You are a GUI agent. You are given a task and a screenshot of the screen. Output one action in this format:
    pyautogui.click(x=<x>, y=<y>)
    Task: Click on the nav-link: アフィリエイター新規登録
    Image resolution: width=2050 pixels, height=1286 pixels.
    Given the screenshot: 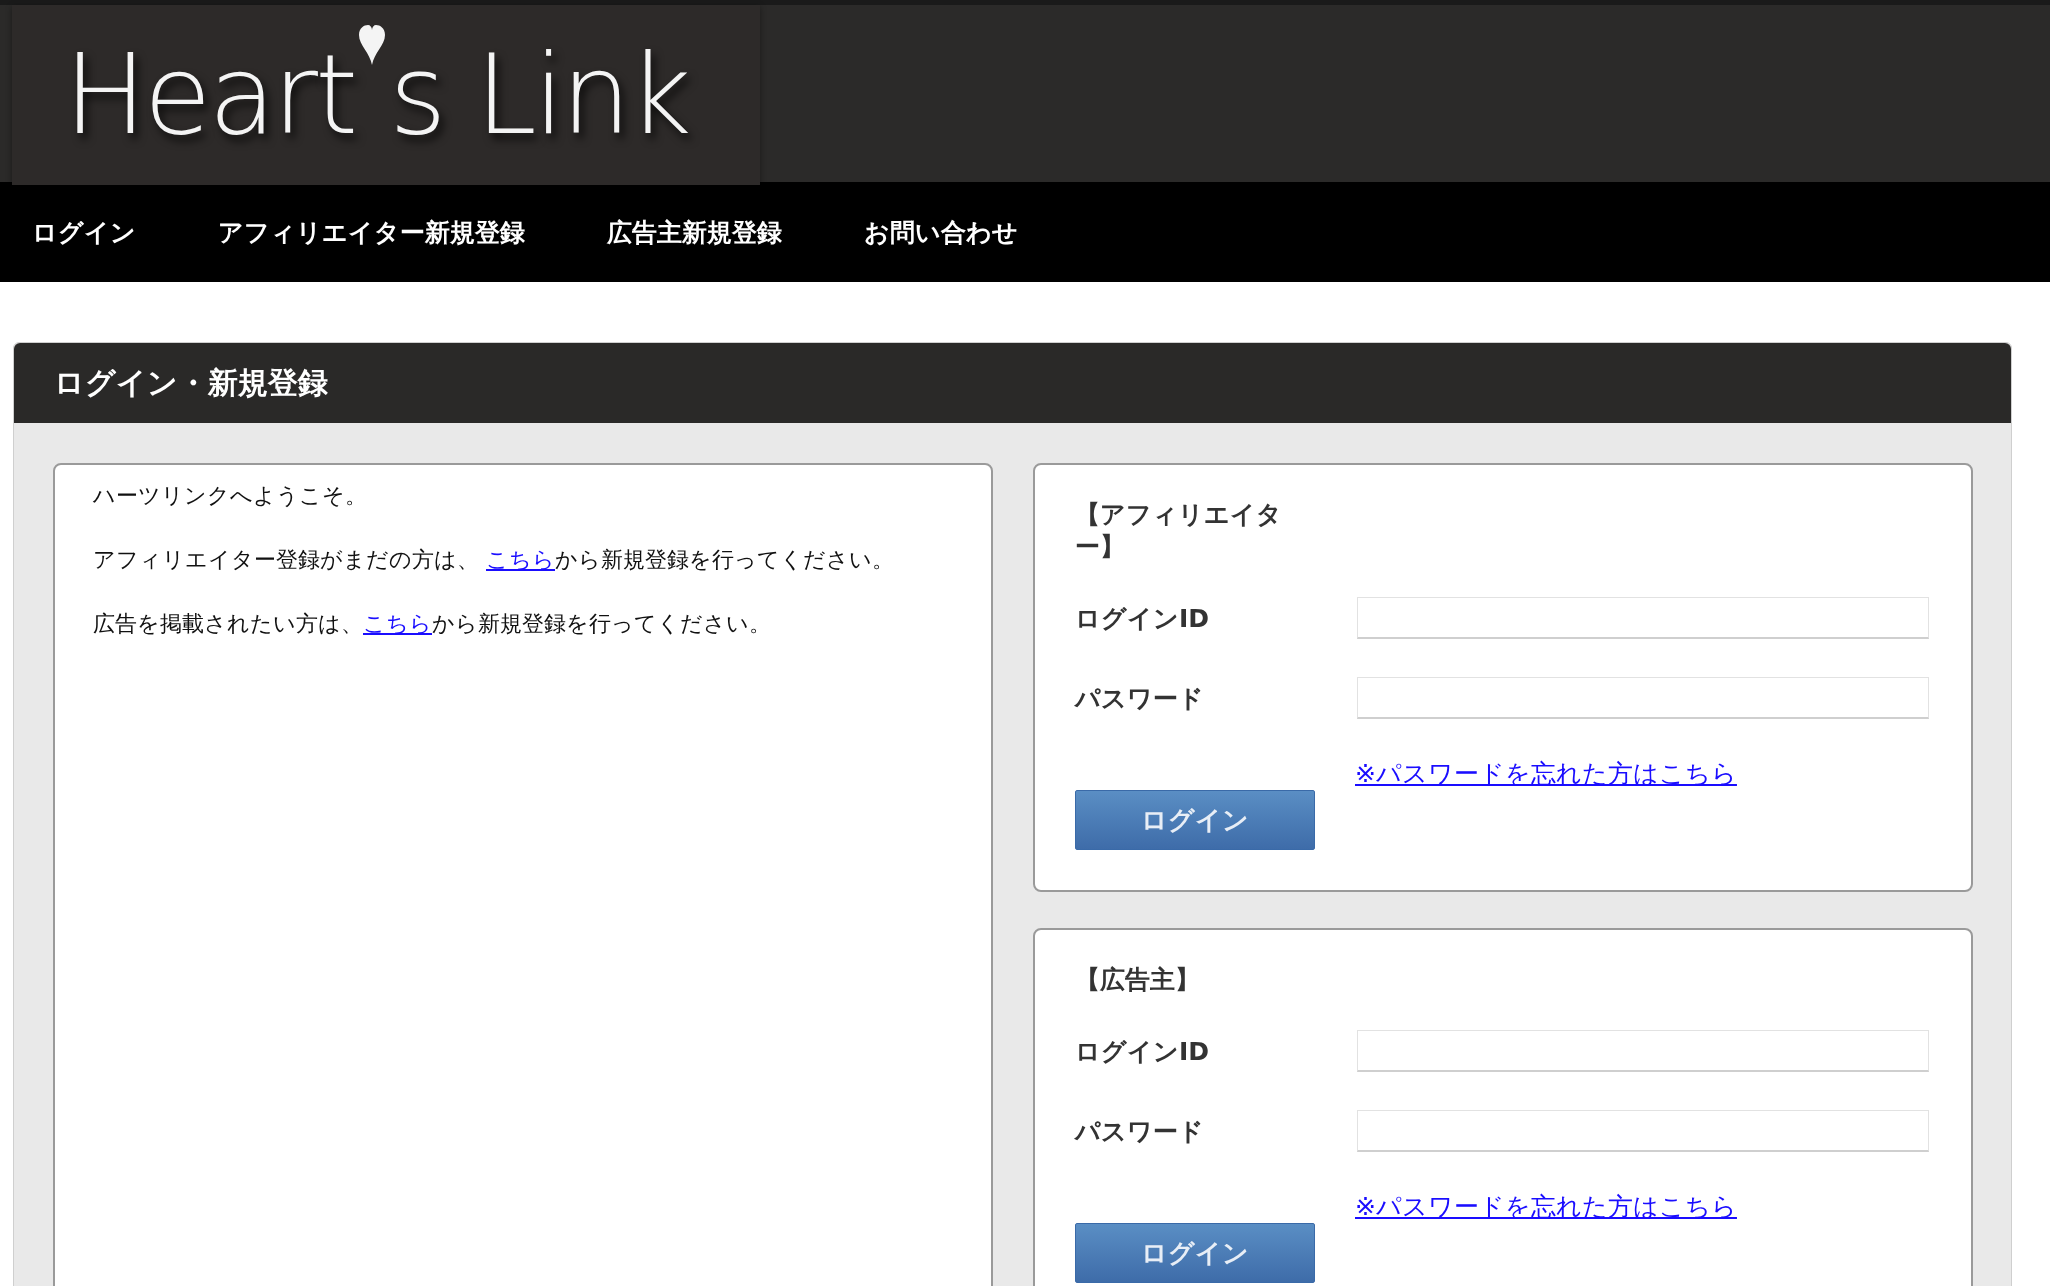 What is the action you would take?
    pyautogui.click(x=371, y=232)
    